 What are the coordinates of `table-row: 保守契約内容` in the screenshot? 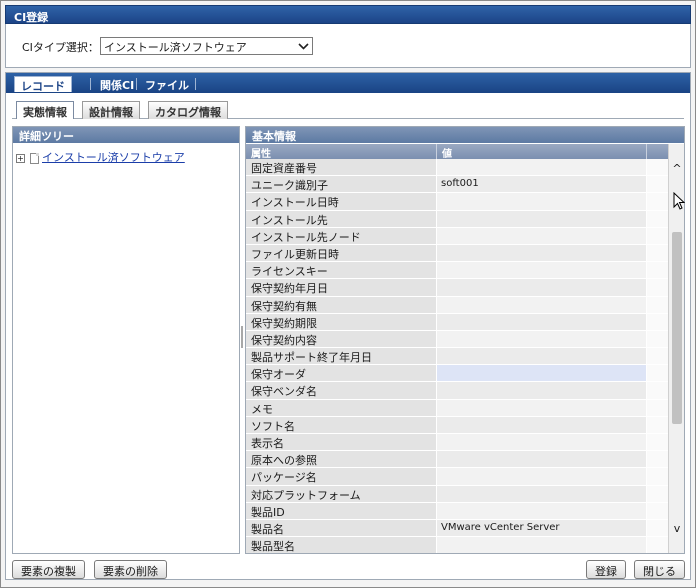 It's located at (457, 339).